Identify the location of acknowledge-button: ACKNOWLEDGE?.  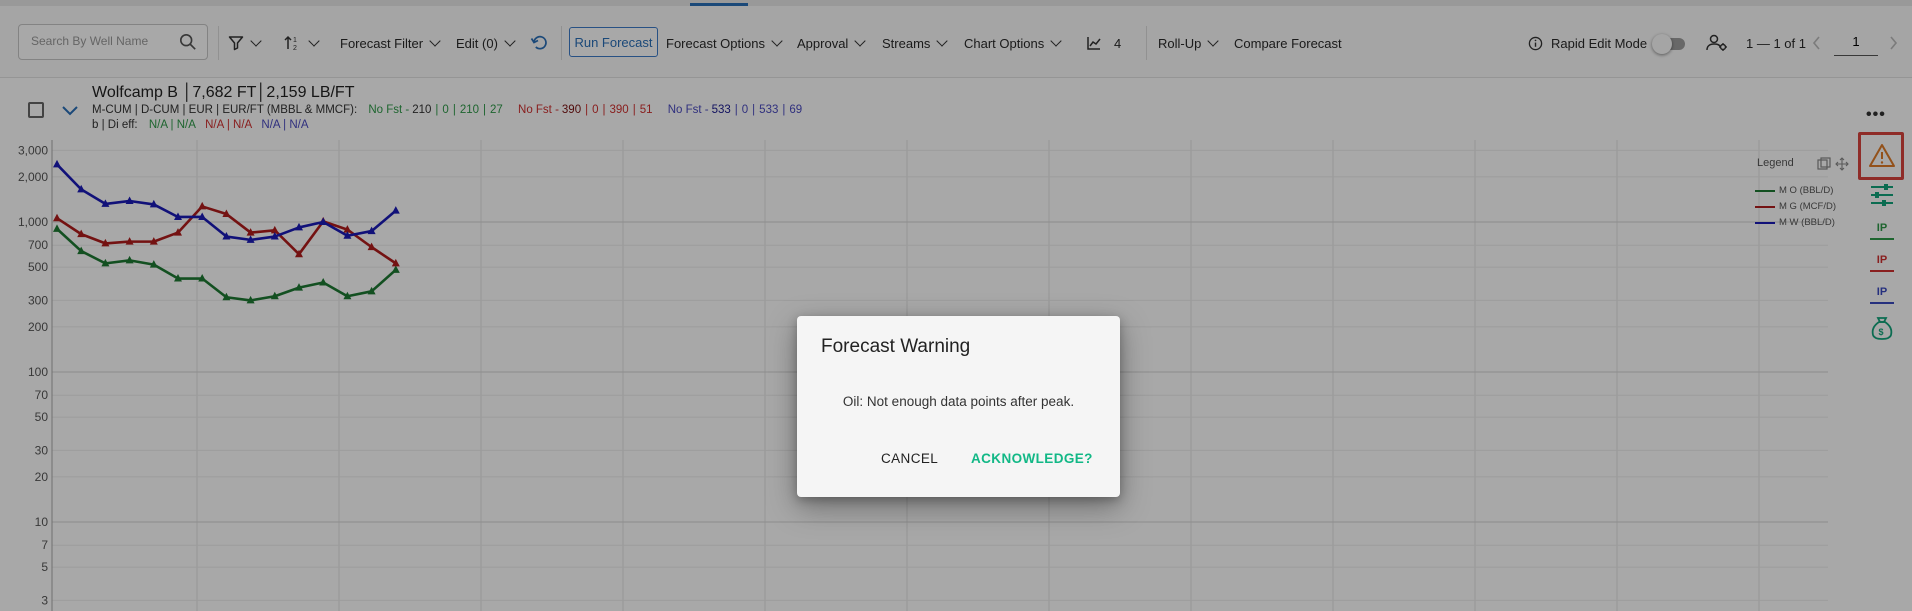
(1032, 458).